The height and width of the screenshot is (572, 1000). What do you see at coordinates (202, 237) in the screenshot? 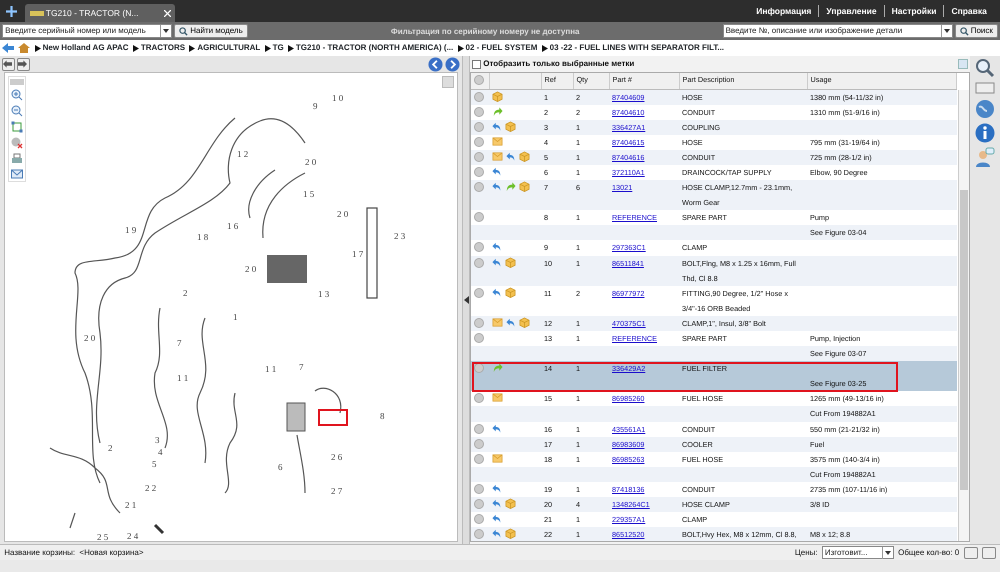
I see `callout-number: 1 8` at bounding box center [202, 237].